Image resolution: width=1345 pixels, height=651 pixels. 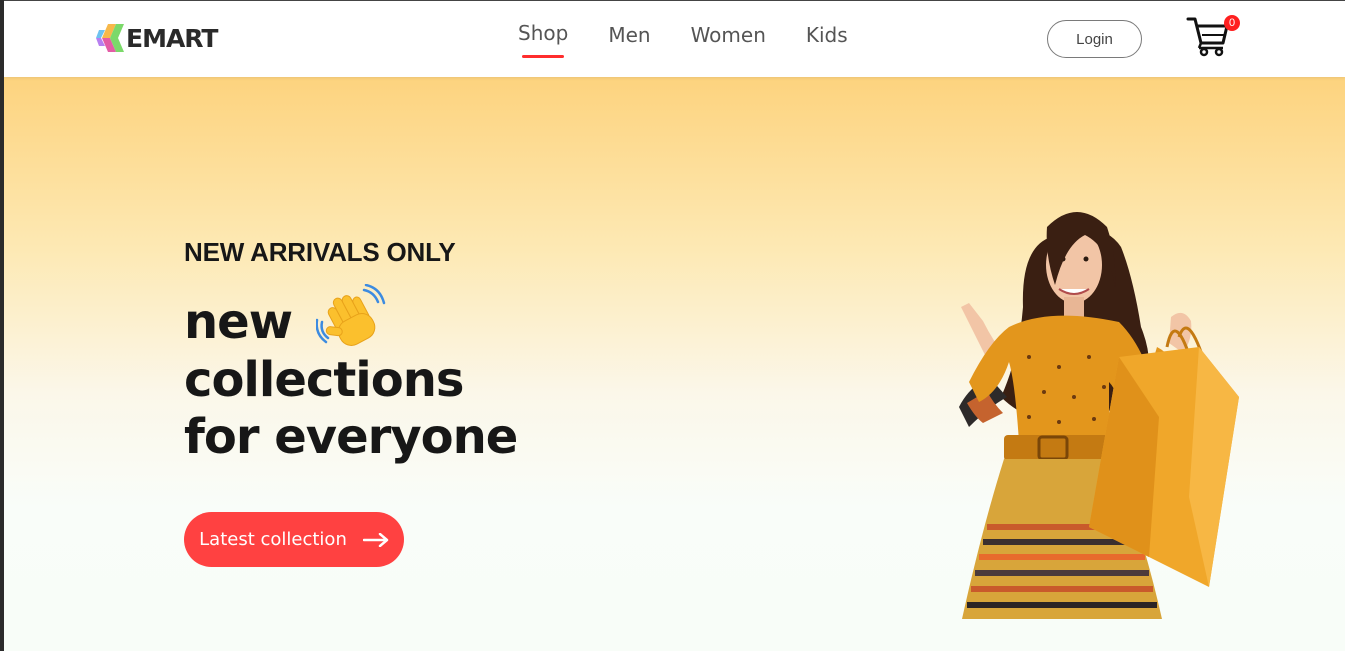 I want to click on main-nav: Shop Men Women Kids, so click(x=683, y=39).